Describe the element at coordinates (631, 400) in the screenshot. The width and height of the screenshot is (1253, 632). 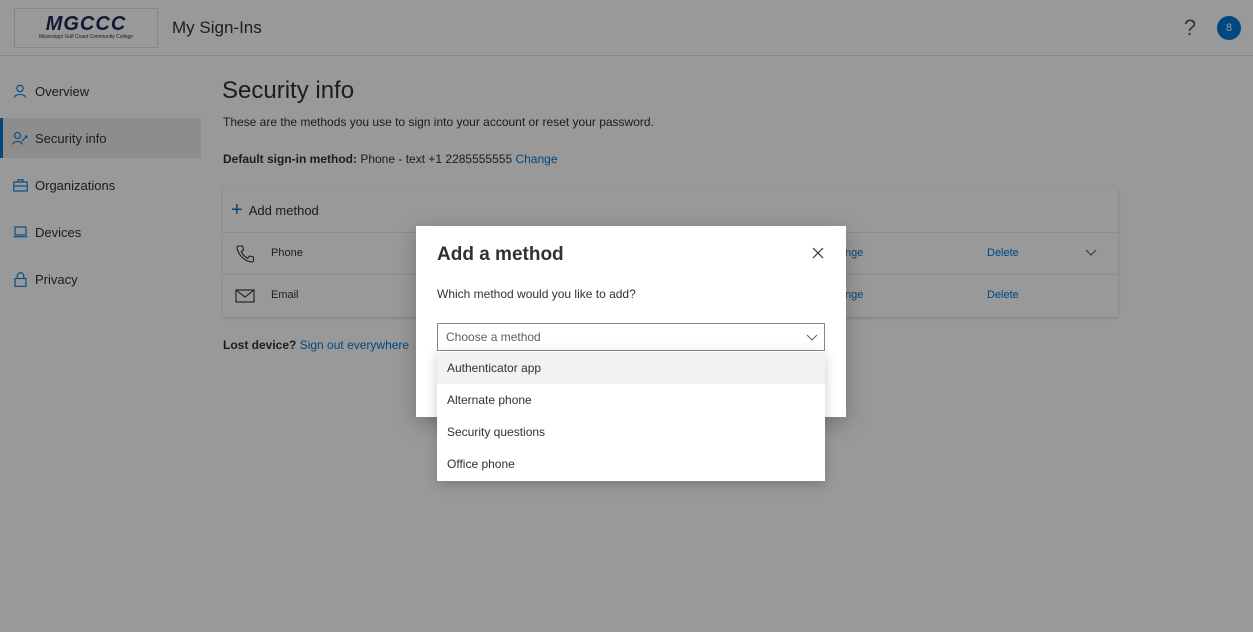
I see `option-alternate-phone: Alternate phone` at that location.